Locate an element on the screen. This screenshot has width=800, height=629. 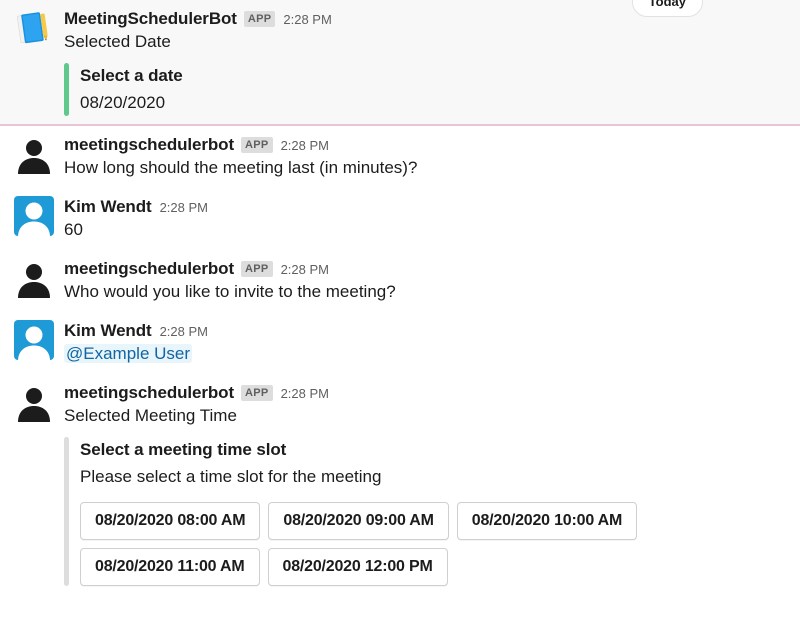
message-text: @Example User is located at coordinates (422, 354).